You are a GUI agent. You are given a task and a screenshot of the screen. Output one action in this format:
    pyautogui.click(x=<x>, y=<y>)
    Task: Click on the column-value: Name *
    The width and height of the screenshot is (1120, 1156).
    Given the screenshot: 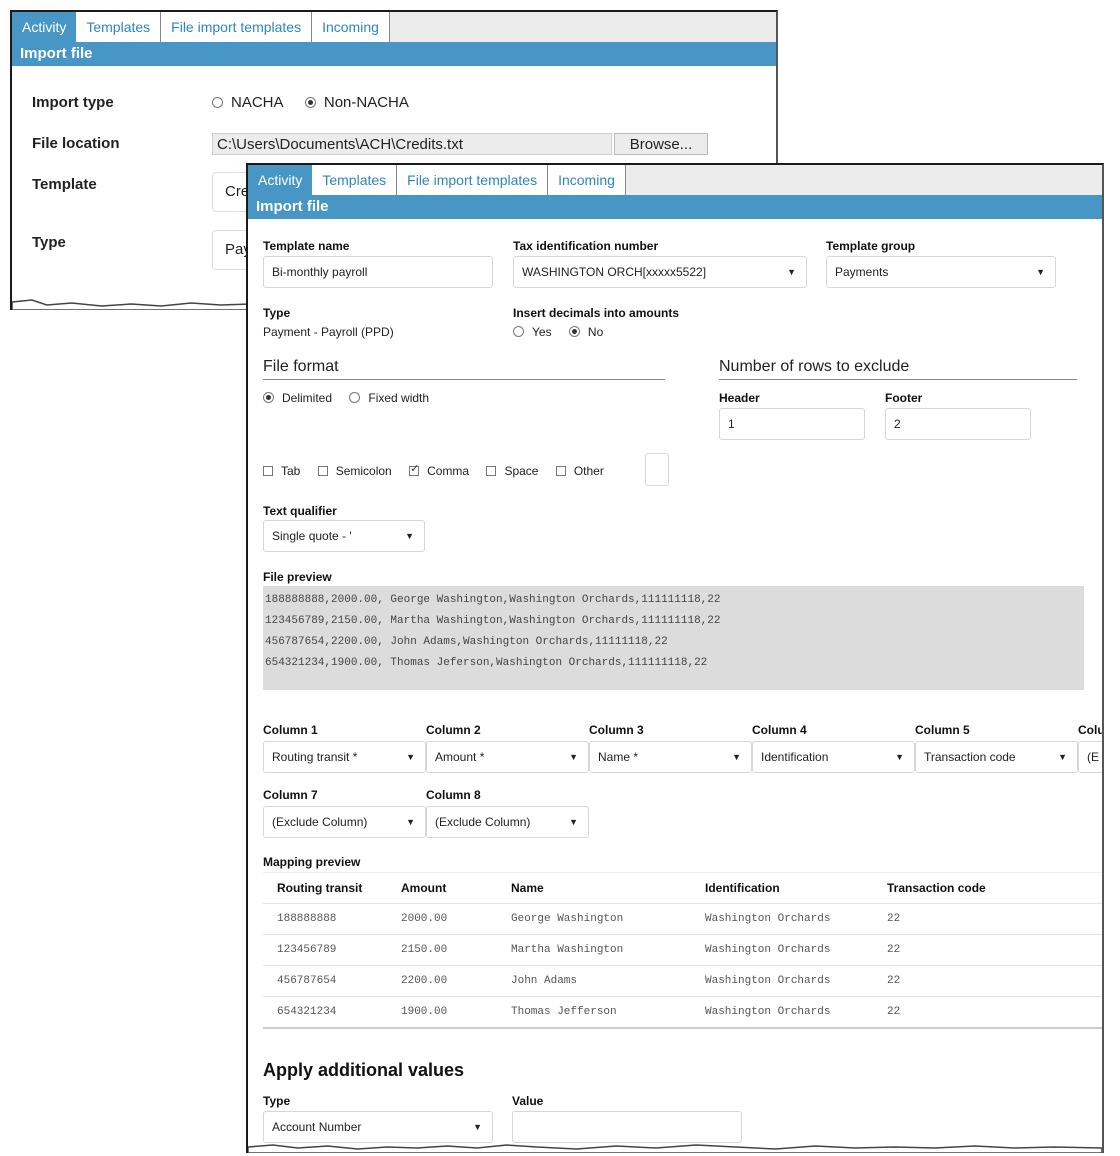 What is the action you would take?
    pyautogui.click(x=618, y=757)
    